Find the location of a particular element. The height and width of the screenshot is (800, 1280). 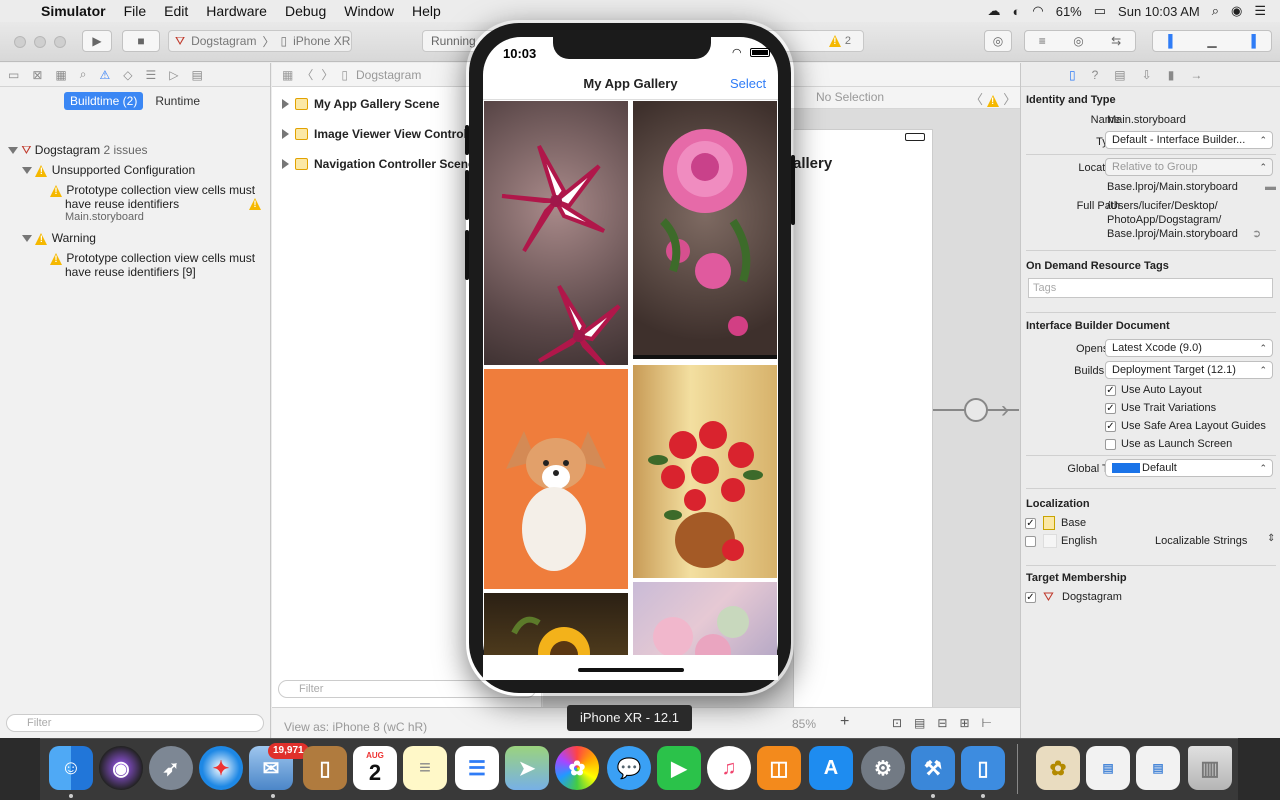

buildtime-tab: Buildtime (2) is located at coordinates (103, 101).